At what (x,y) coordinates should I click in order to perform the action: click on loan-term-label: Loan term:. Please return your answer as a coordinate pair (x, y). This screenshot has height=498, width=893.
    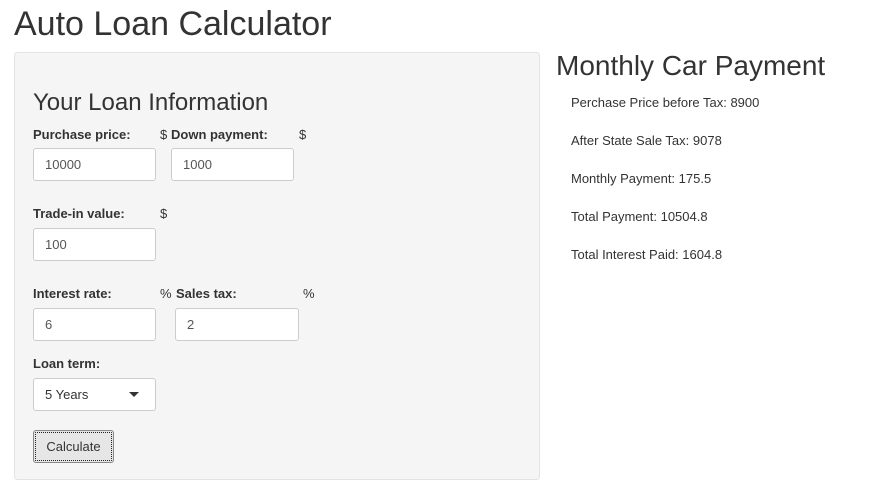
    Looking at the image, I should click on (67, 363).